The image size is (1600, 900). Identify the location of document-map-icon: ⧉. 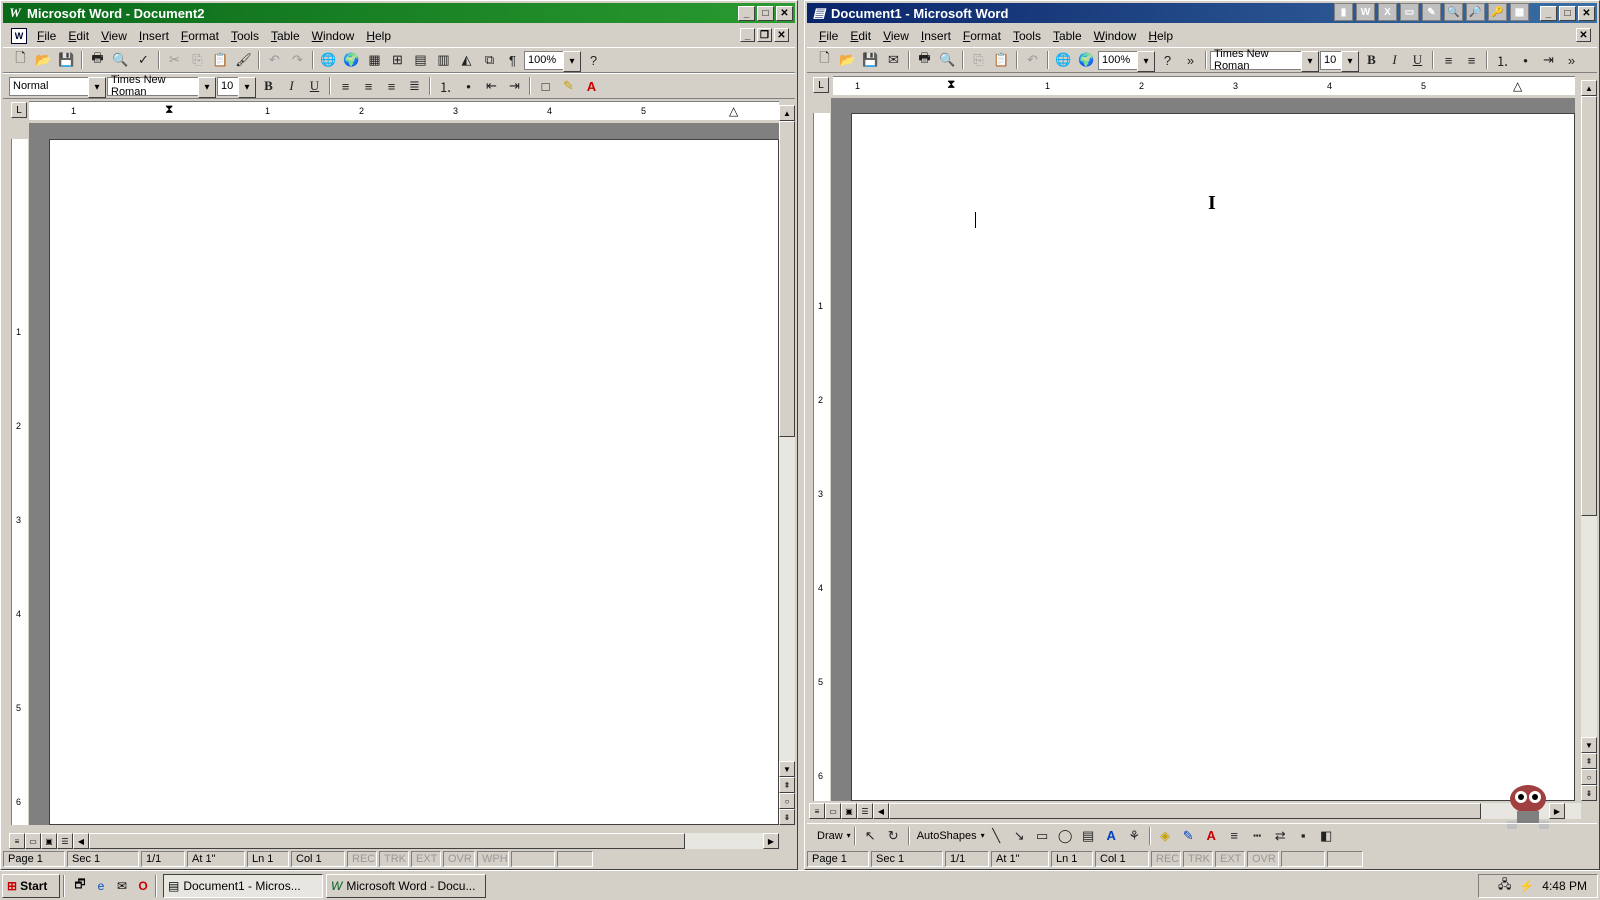
(489, 60).